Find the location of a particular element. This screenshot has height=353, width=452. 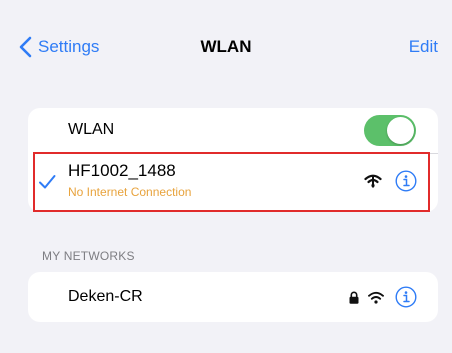

toggle-knob is located at coordinates (400, 130).